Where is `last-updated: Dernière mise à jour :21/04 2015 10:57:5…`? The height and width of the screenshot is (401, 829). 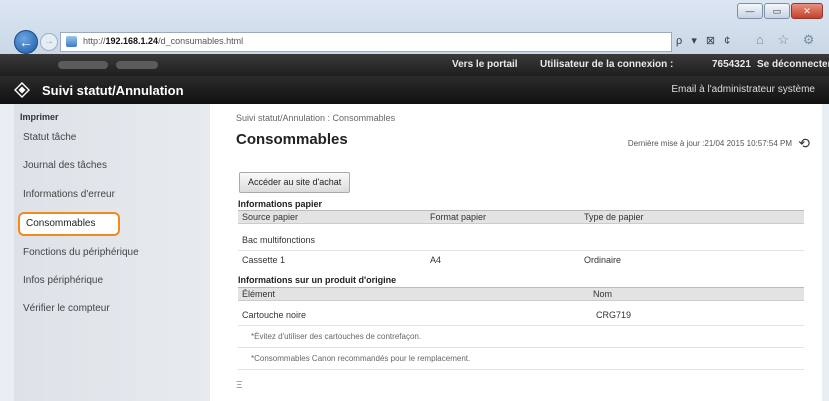
last-updated: Dernière mise à jour :21/04 2015 10:57:5… is located at coordinates (709, 143).